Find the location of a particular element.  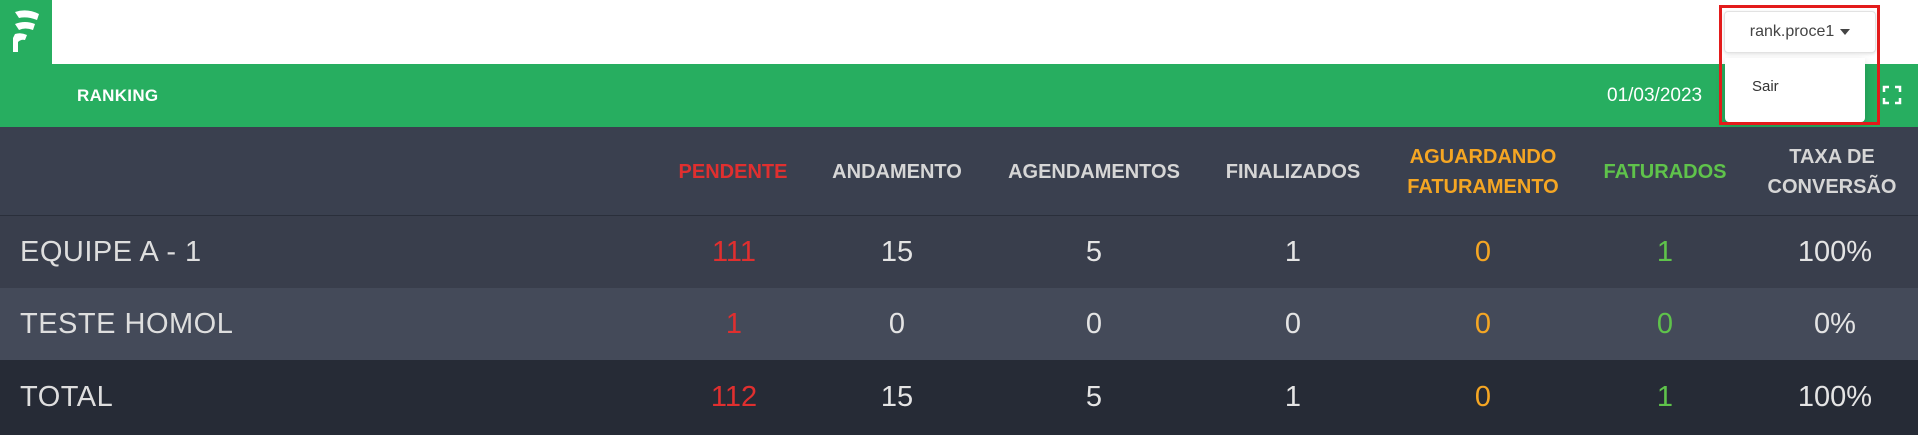

team-name: TESTE HOMOL is located at coordinates (127, 324).